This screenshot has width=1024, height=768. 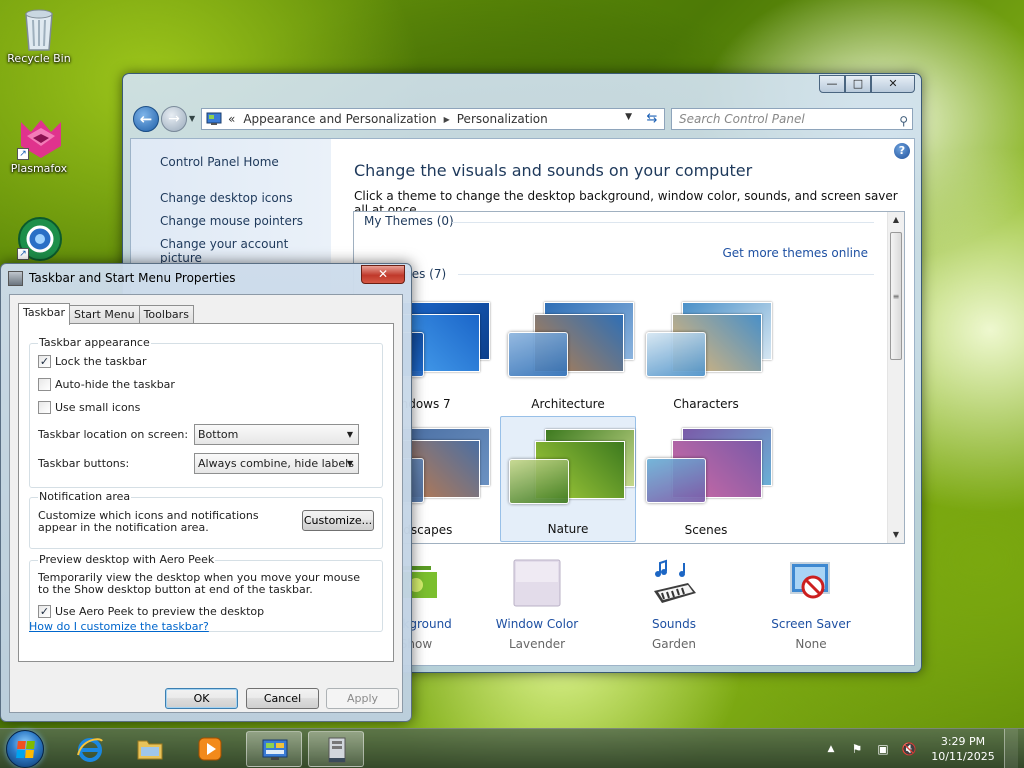 What do you see at coordinates (84, 463) in the screenshot?
I see `taskbar-buttons-label: Taskbar buttons:` at bounding box center [84, 463].